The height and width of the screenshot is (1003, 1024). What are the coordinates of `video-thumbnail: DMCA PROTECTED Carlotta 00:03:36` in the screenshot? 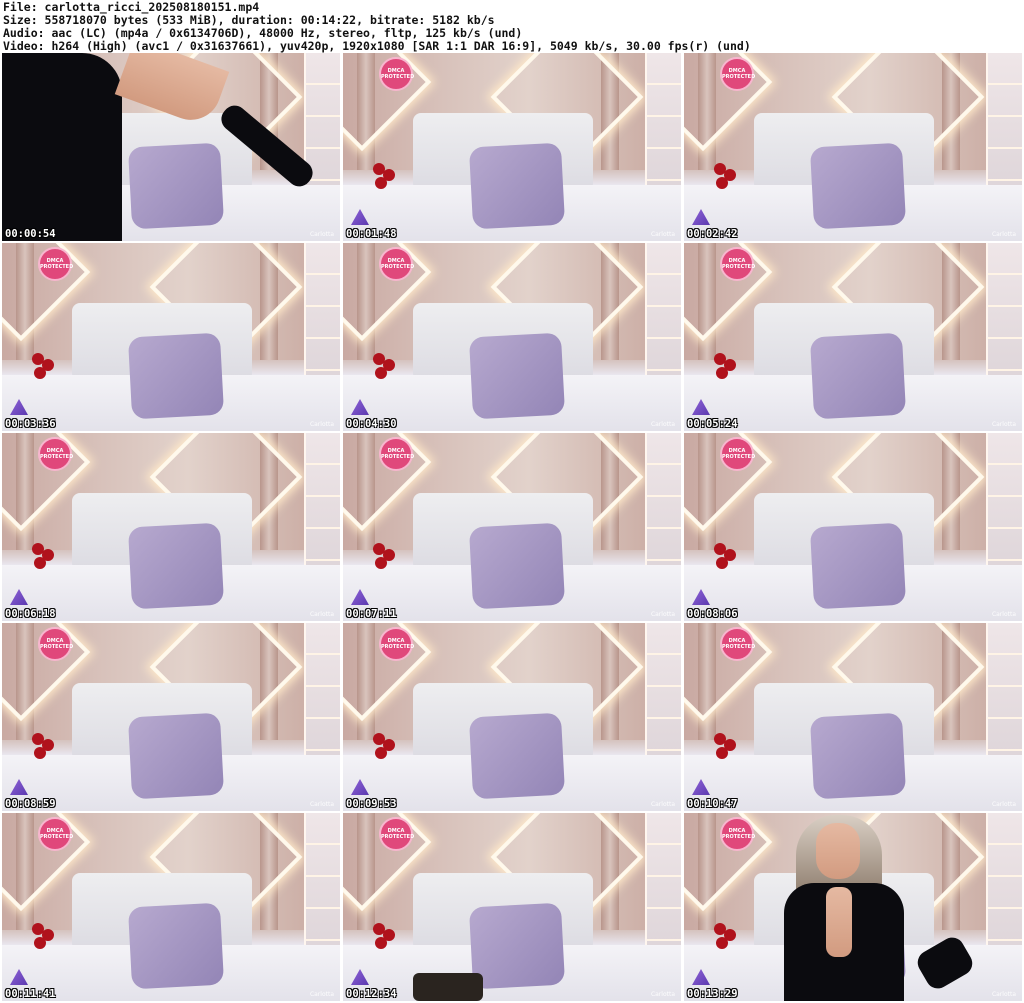 It's located at (171, 337).